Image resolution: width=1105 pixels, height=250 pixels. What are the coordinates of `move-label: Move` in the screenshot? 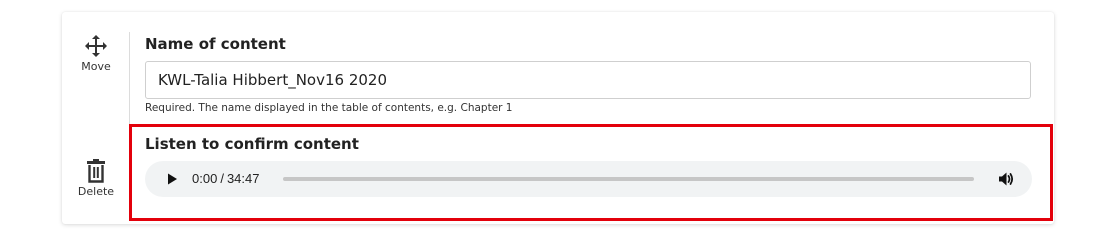 It's located at (96, 66).